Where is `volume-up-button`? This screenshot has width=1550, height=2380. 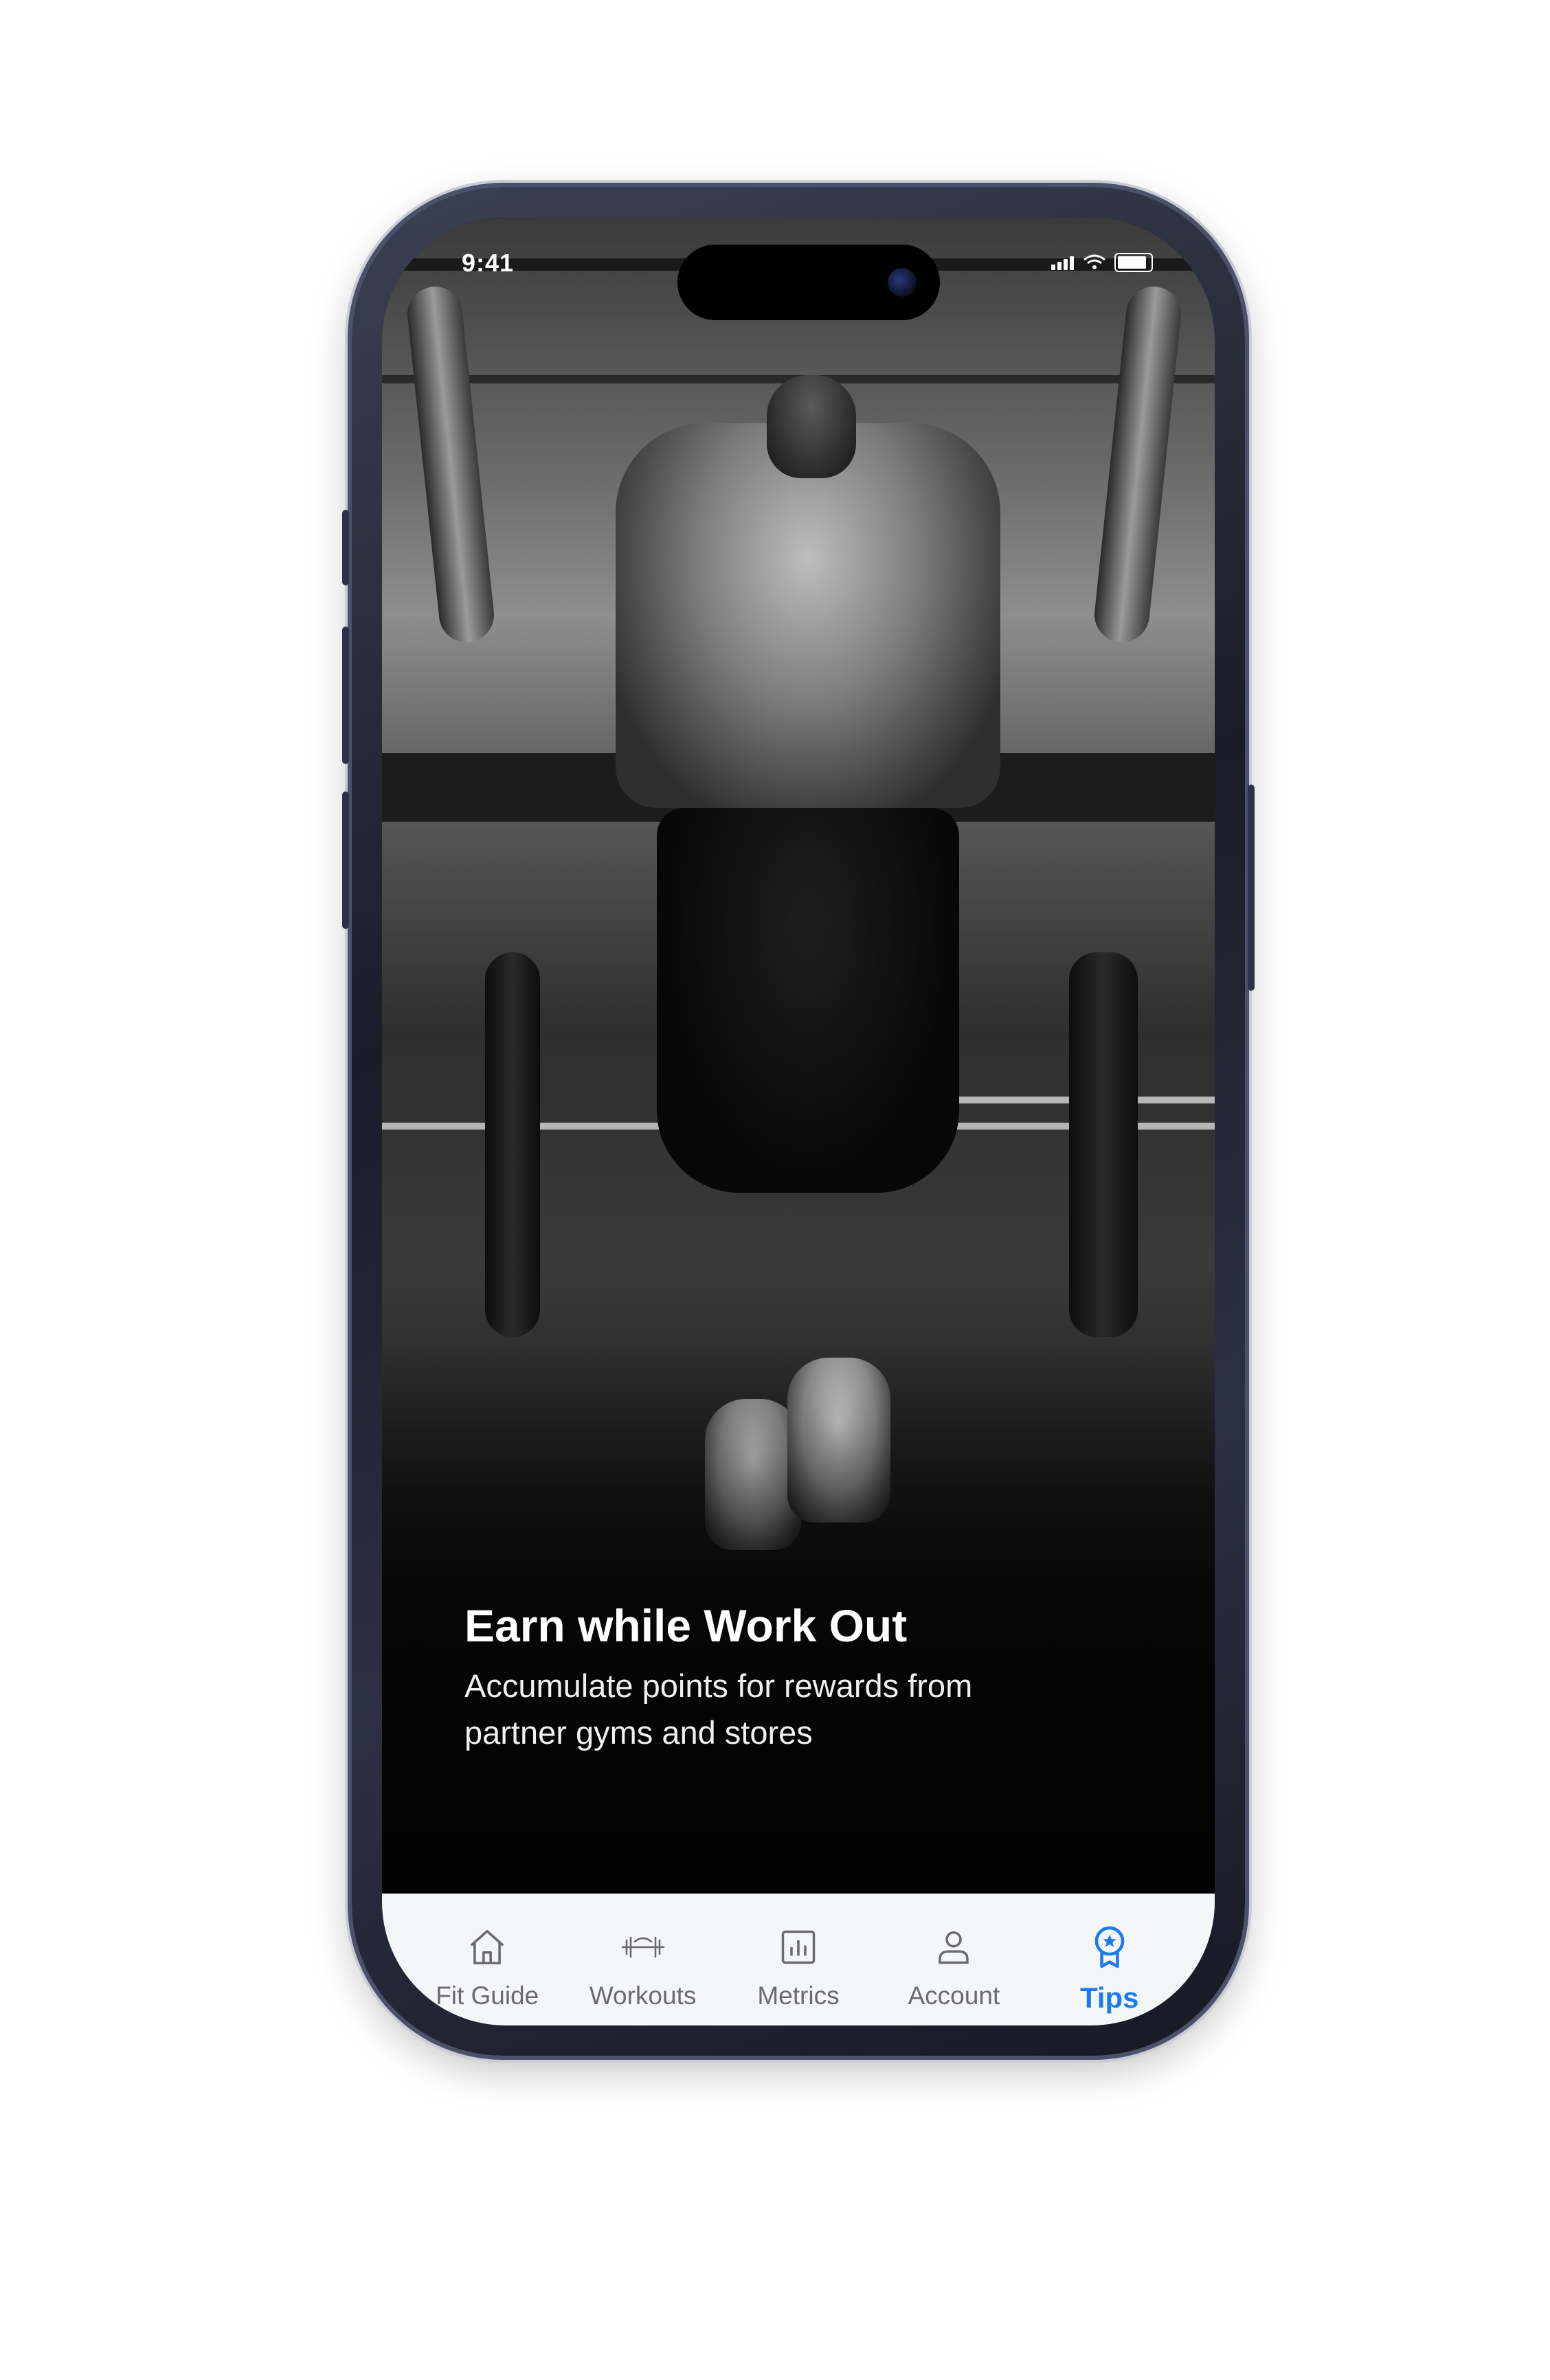 volume-up-button is located at coordinates (345, 695).